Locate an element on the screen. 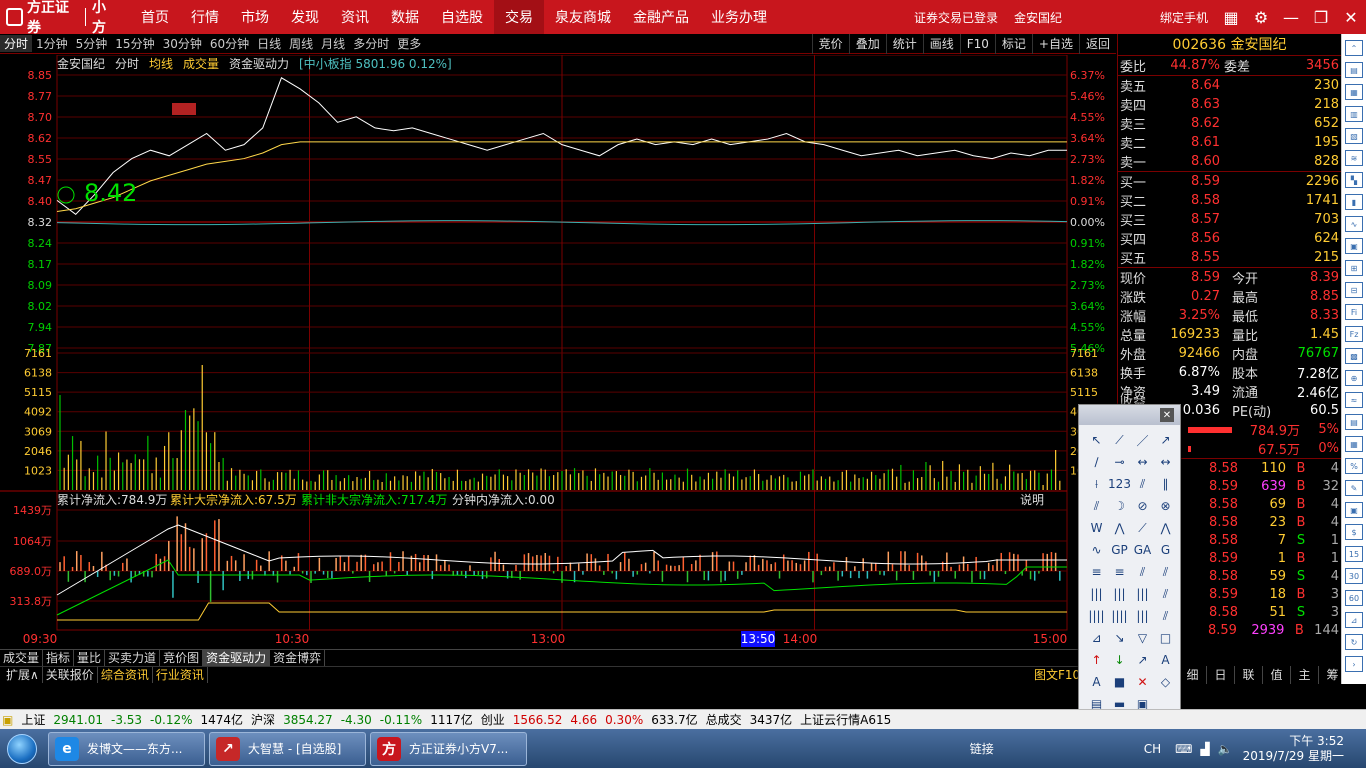  draw-tool-31: ⫽ is located at coordinates (1165, 594).